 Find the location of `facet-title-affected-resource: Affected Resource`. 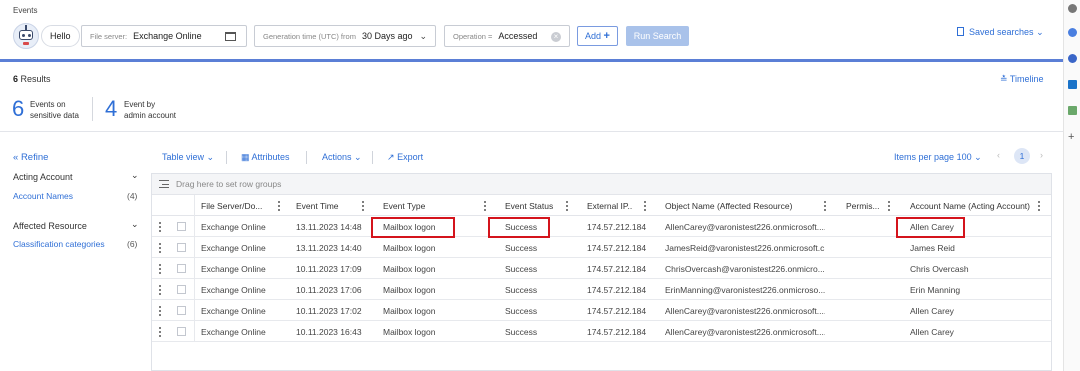

facet-title-affected-resource: Affected Resource is located at coordinates (50, 226).